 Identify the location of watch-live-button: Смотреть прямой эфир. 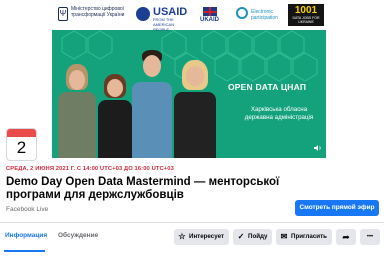
(337, 208).